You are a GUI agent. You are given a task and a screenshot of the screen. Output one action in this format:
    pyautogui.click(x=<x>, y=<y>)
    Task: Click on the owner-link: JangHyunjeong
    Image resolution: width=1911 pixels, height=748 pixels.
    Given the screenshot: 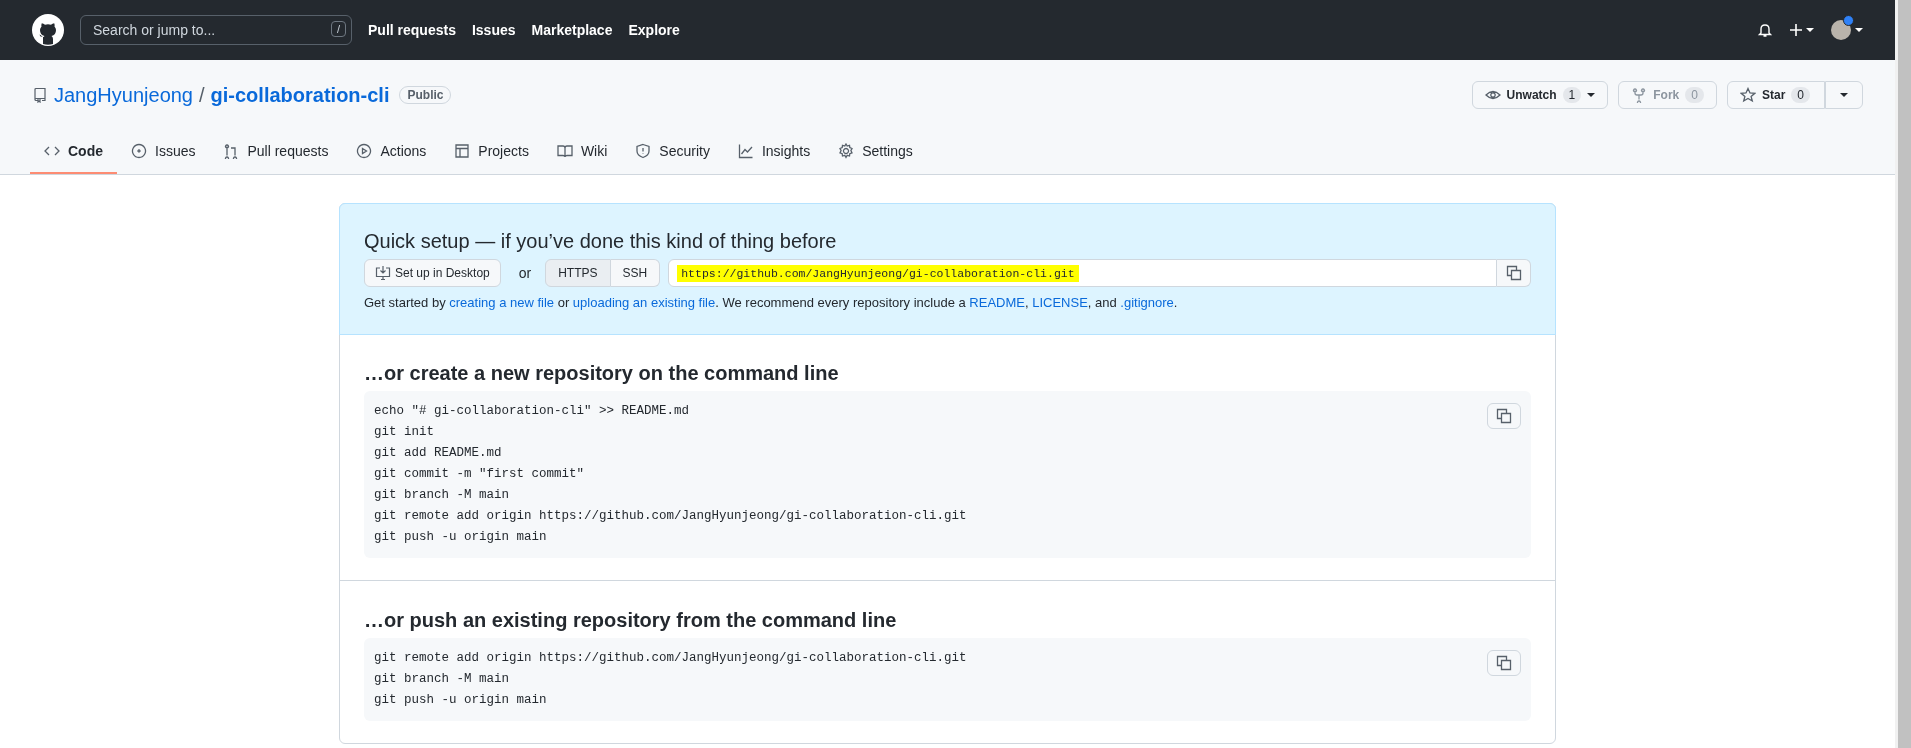 What is the action you would take?
    pyautogui.click(x=123, y=95)
    